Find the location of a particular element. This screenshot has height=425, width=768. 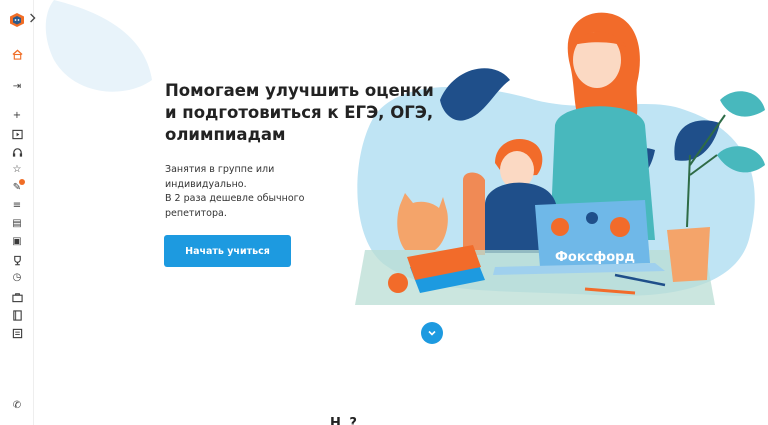

chevron-down-icon is located at coordinates (432, 333).